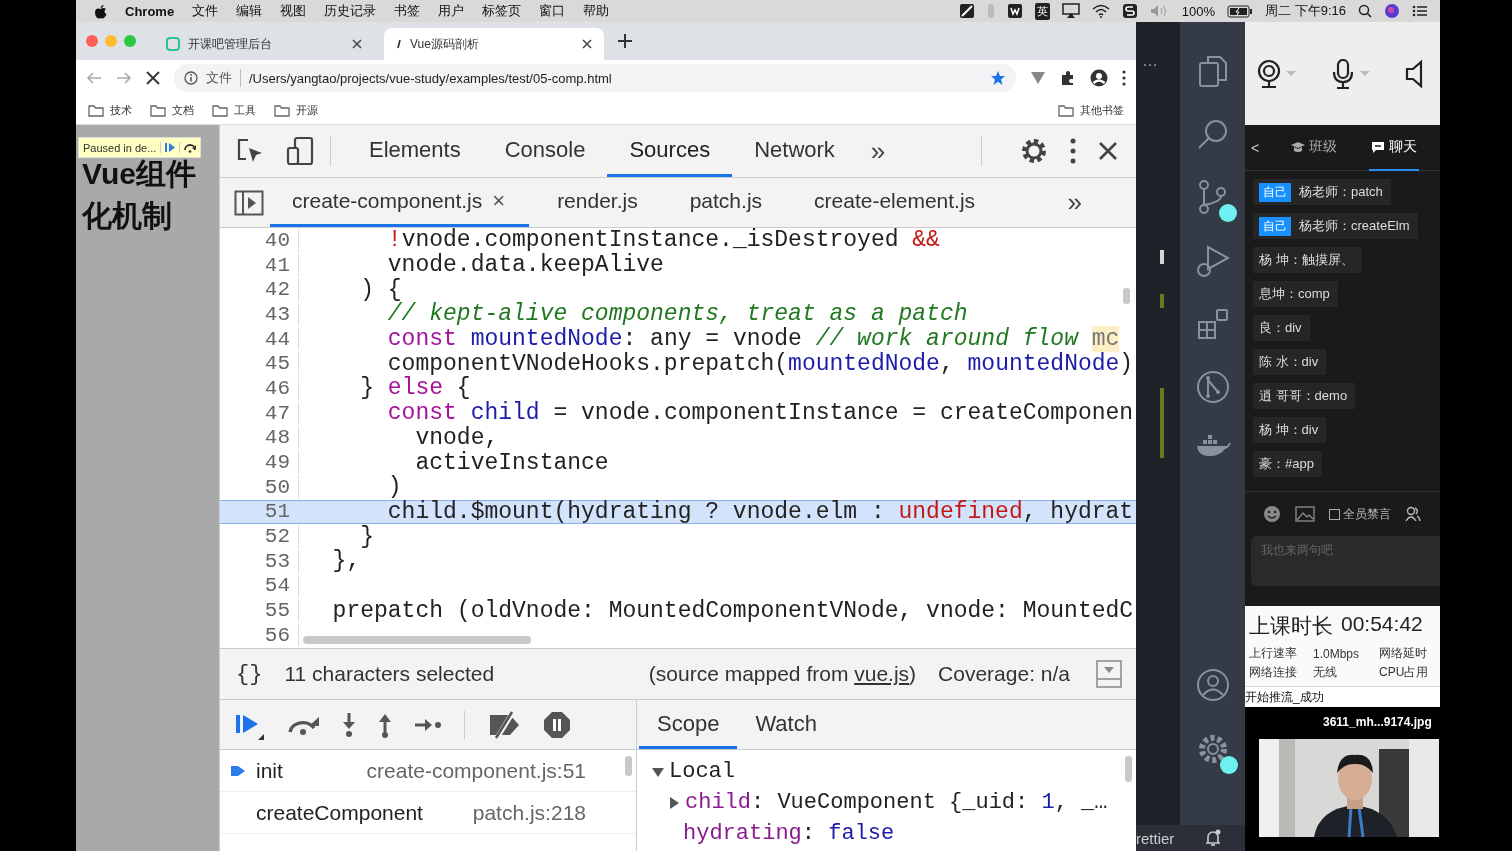  Describe the element at coordinates (296, 110) in the screenshot. I see `bookmark: 开源` at that location.